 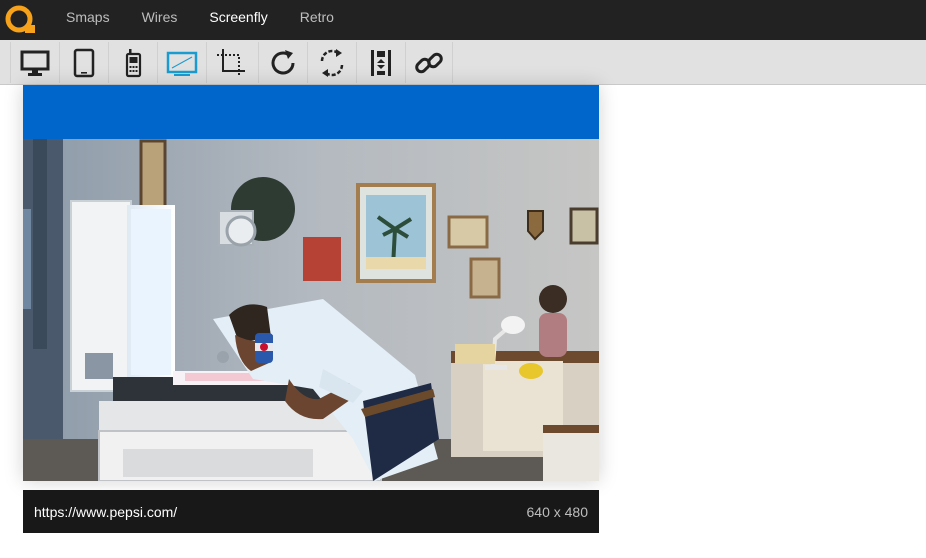 I want to click on link-icon, so click(x=429, y=62).